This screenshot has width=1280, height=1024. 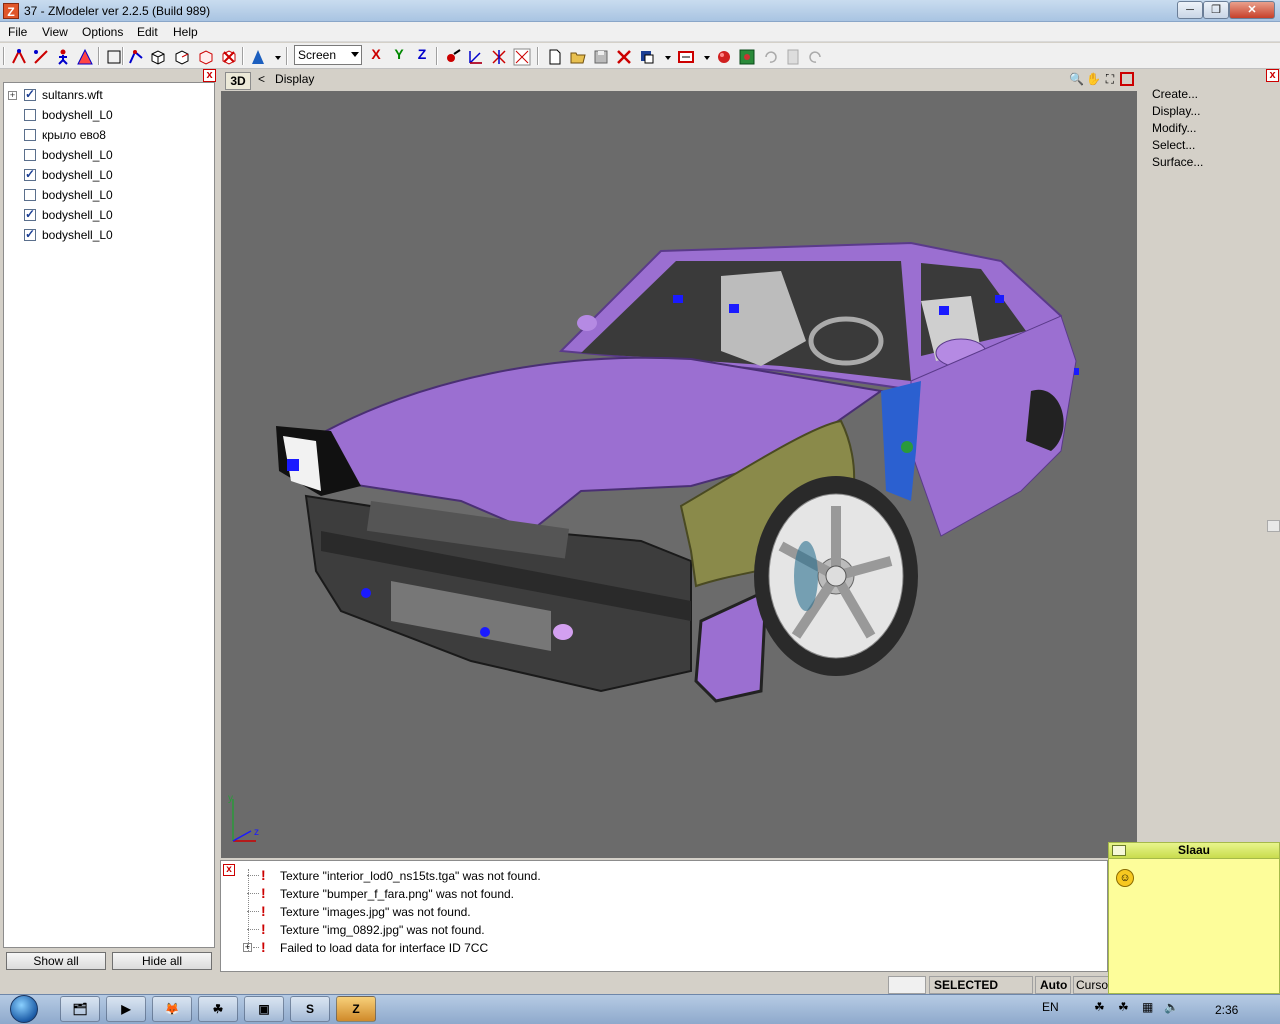 What do you see at coordinates (1110, 79) in the screenshot?
I see `maximize-viewport-icon: ⛶` at bounding box center [1110, 79].